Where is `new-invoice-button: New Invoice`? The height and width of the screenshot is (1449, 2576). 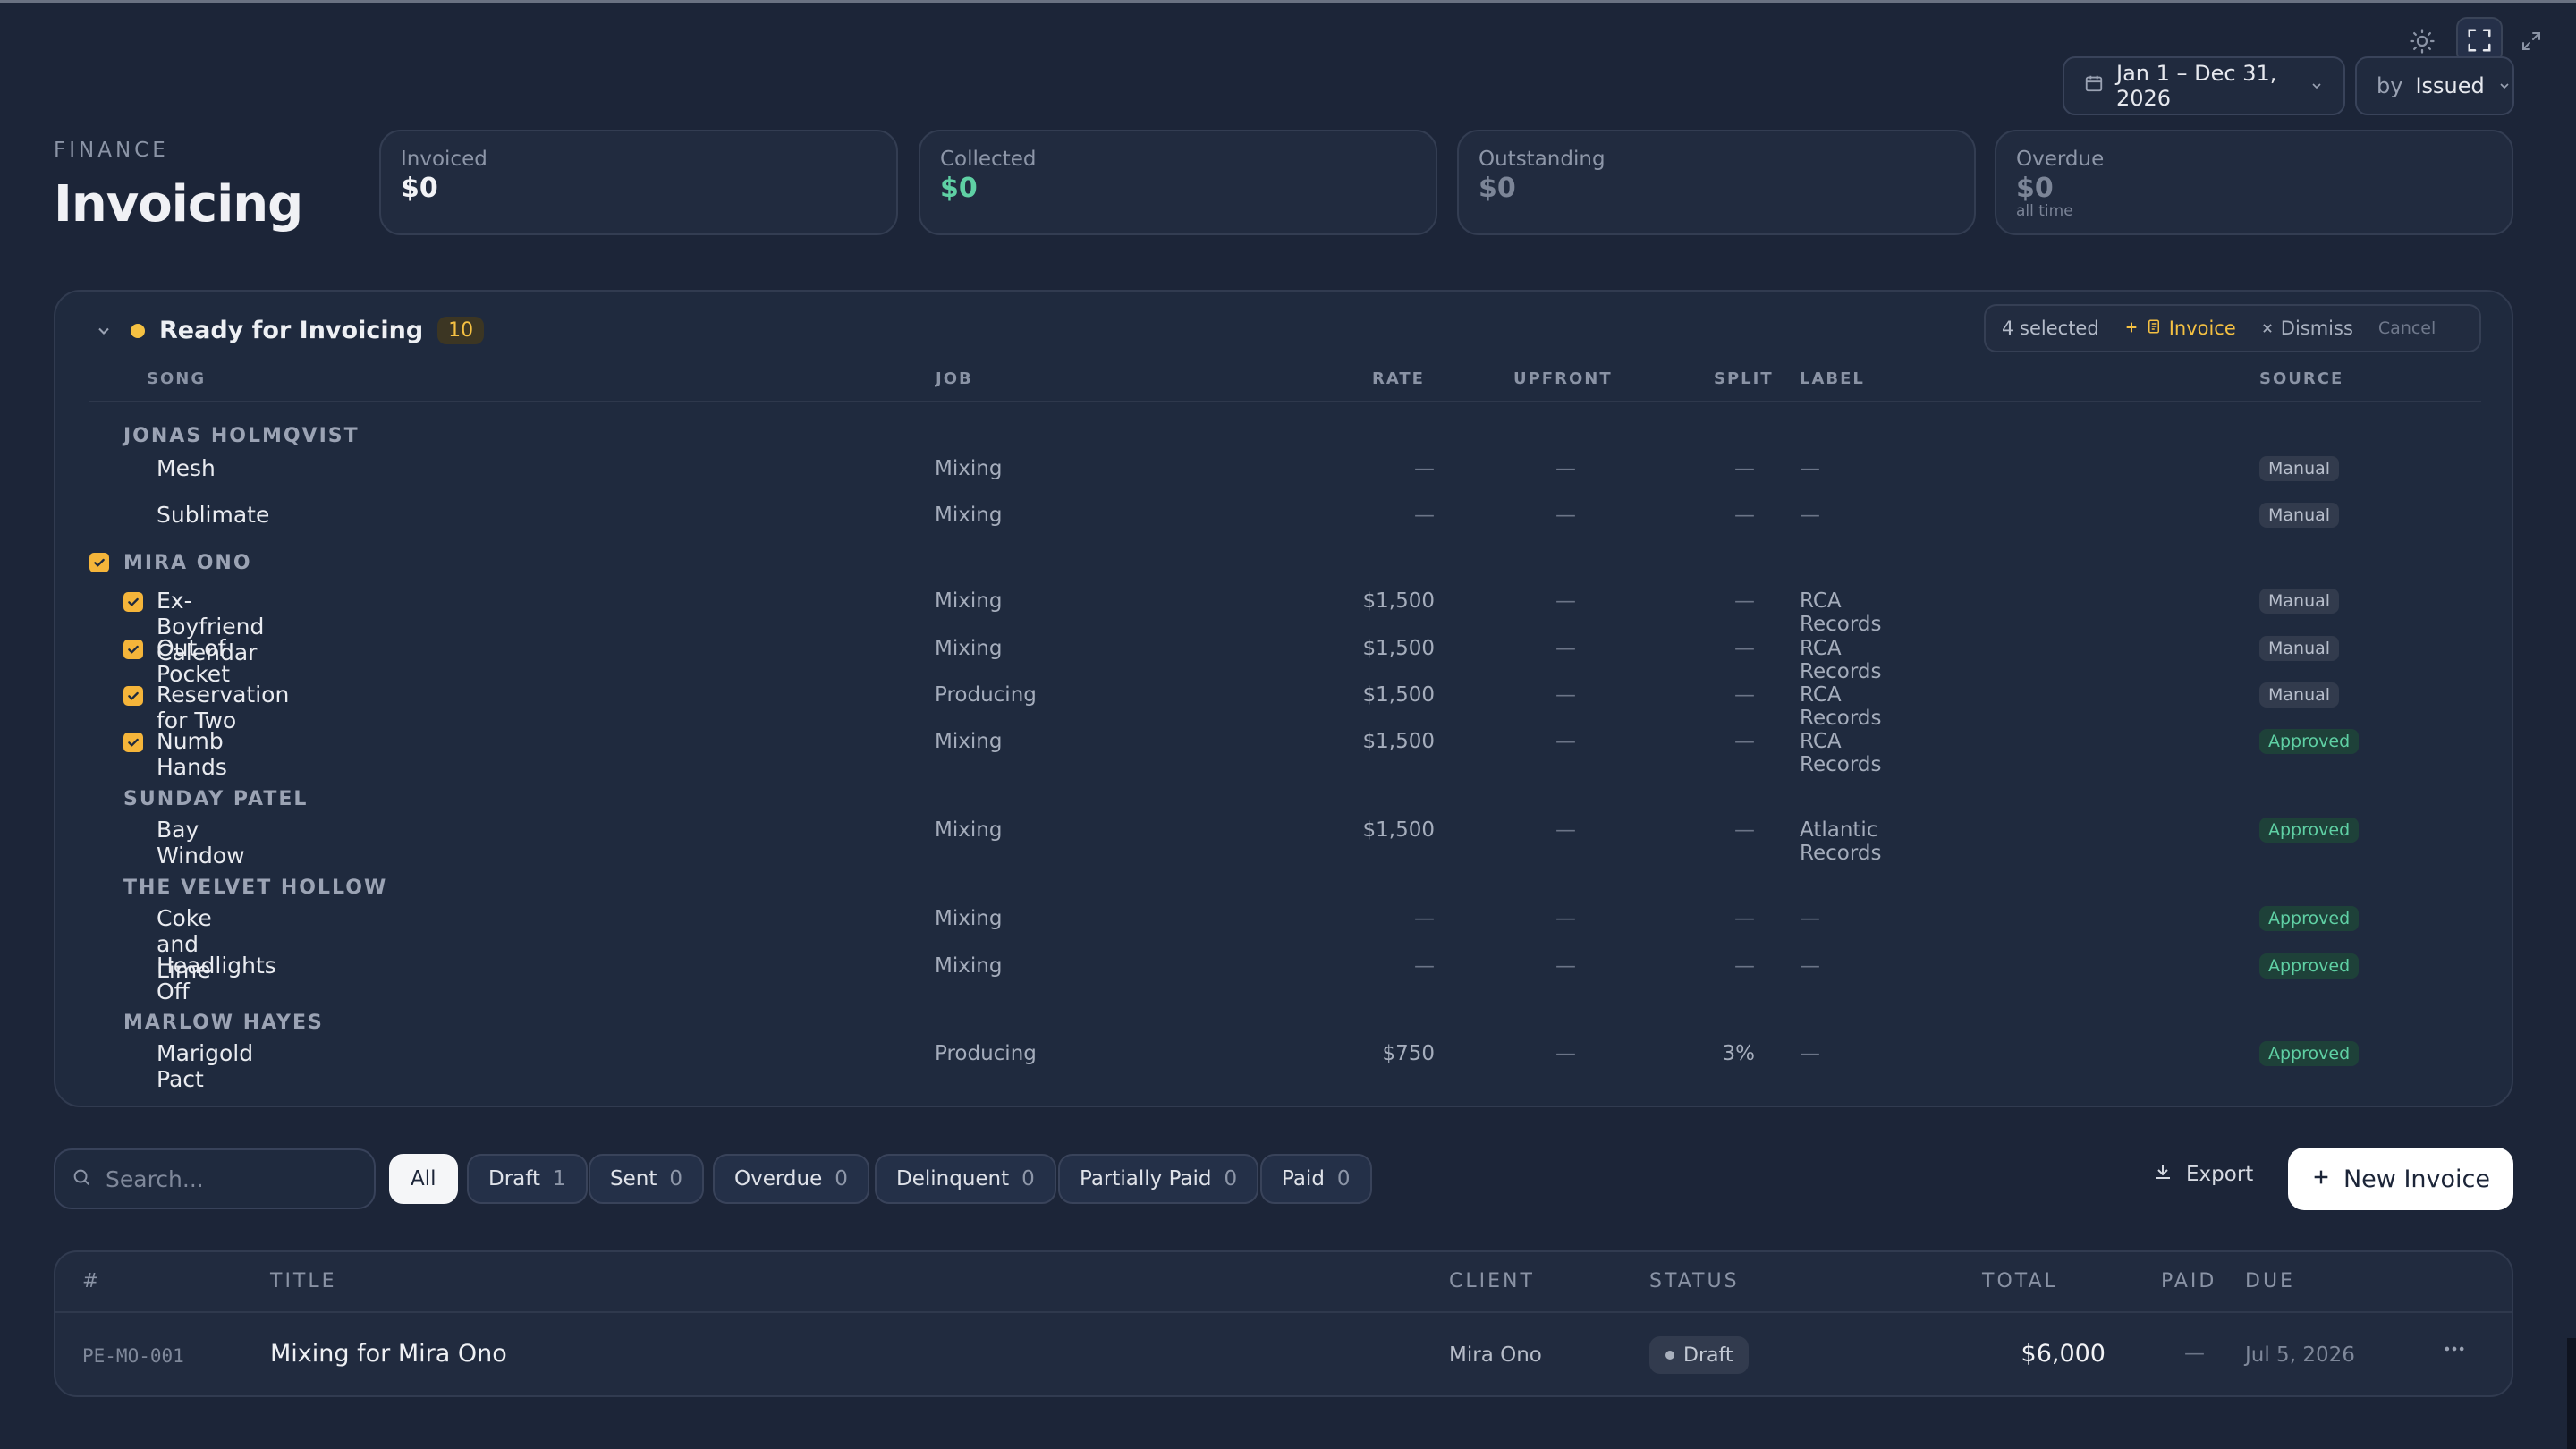 new-invoice-button: New Invoice is located at coordinates (2400, 1179).